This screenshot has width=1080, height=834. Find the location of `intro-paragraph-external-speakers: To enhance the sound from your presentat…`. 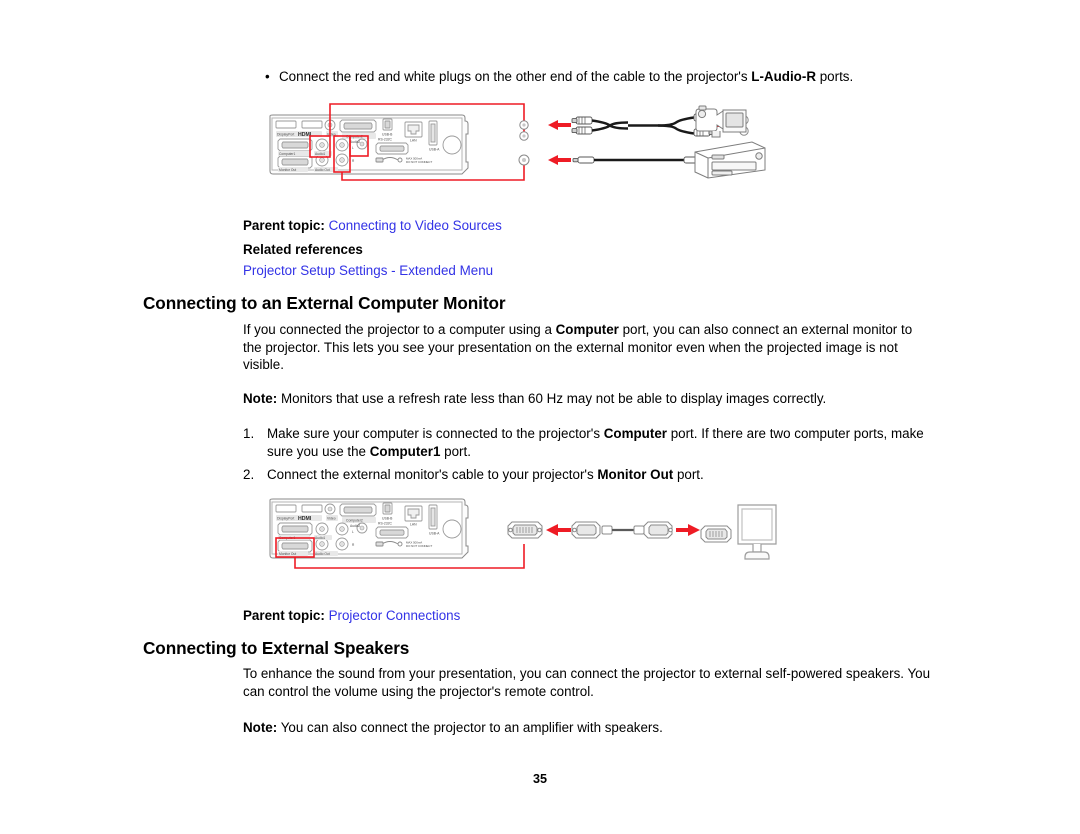

intro-paragraph-external-speakers: To enhance the sound from your presentat… is located at coordinates (587, 682).